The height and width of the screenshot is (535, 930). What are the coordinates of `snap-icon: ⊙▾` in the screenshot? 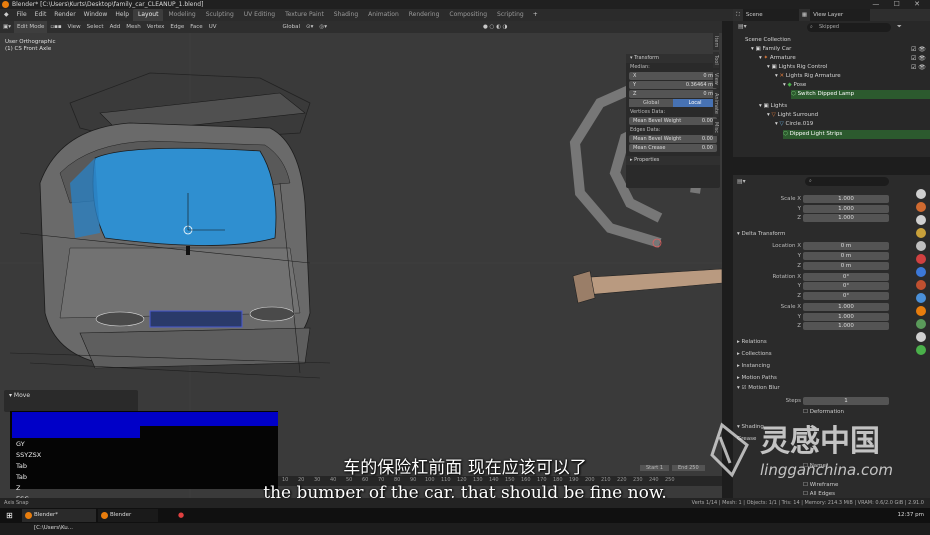 It's located at (309, 27).